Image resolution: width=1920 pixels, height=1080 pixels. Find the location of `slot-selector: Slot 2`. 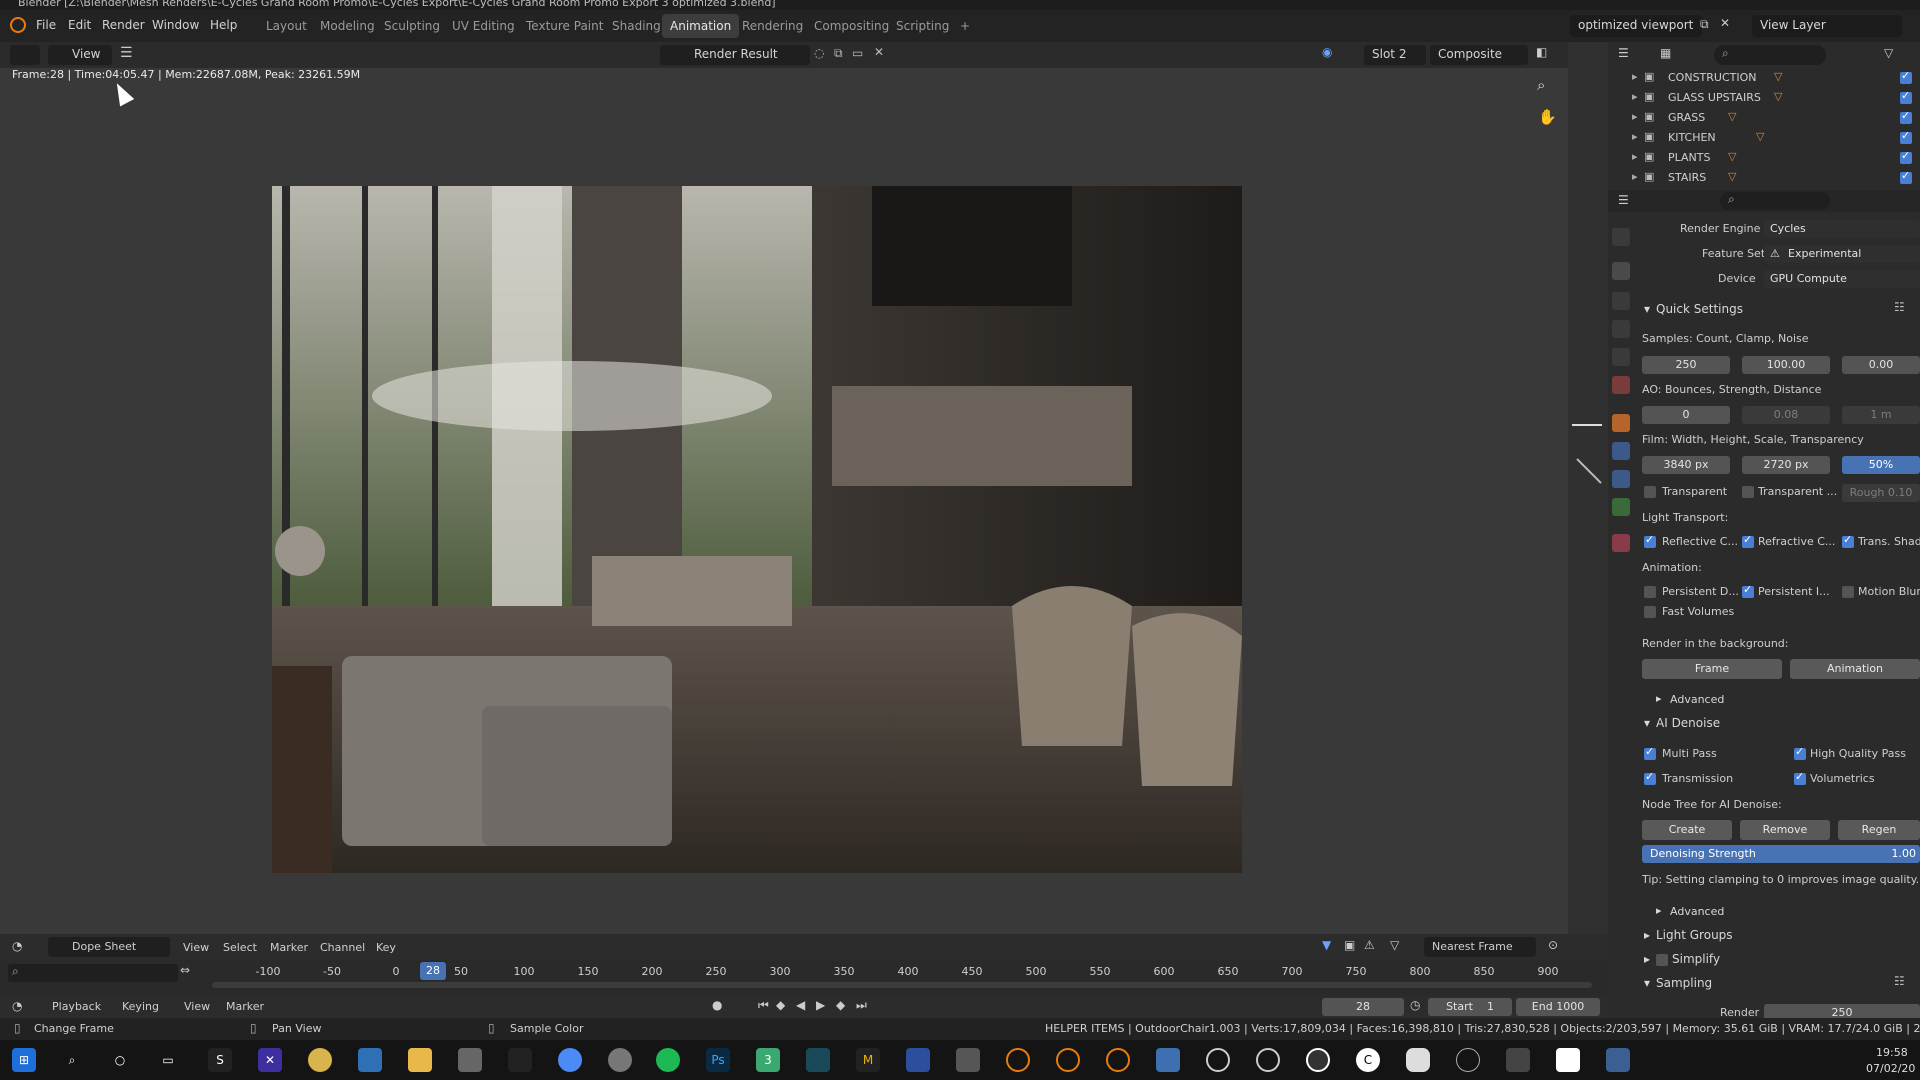

slot-selector: Slot 2 is located at coordinates (1395, 55).